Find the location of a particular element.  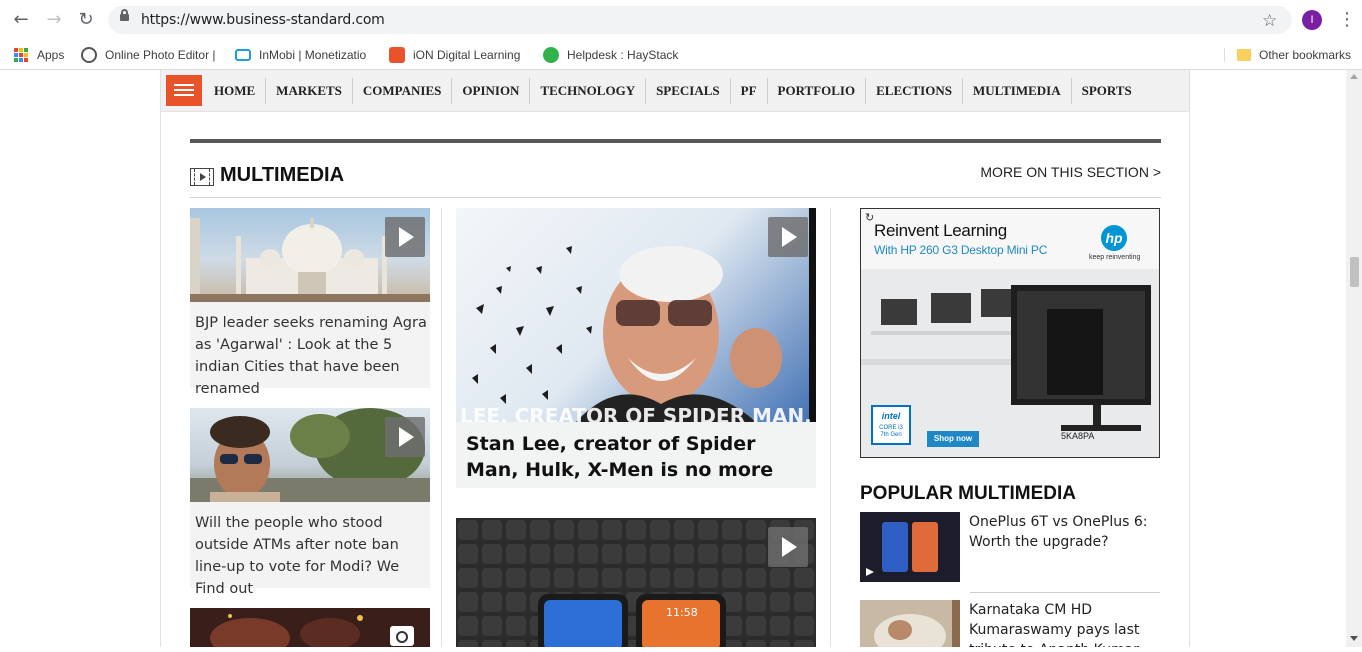

nav-multimedia: MULTIMEDIA is located at coordinates (1017, 91).